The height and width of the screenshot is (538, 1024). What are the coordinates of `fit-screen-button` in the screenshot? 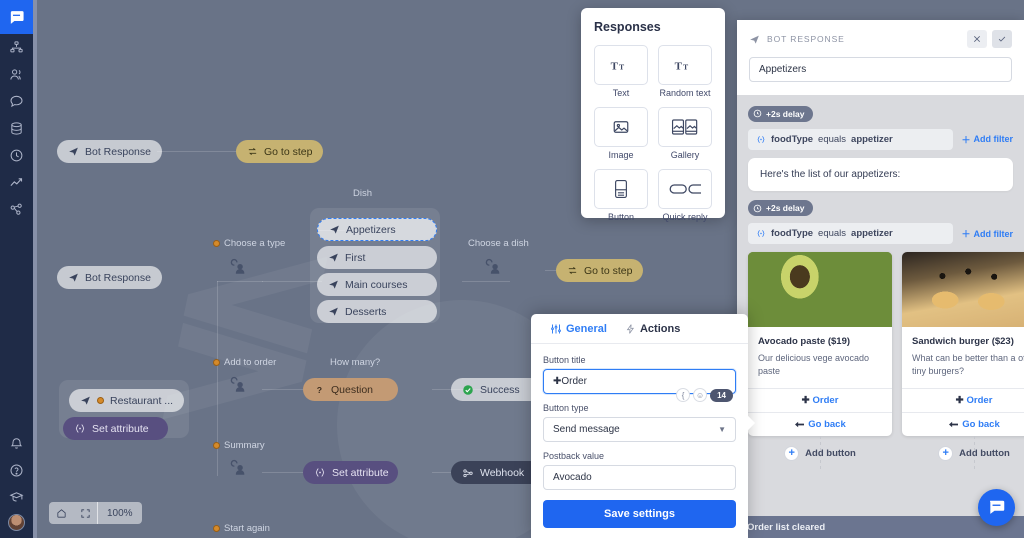 It's located at (85, 513).